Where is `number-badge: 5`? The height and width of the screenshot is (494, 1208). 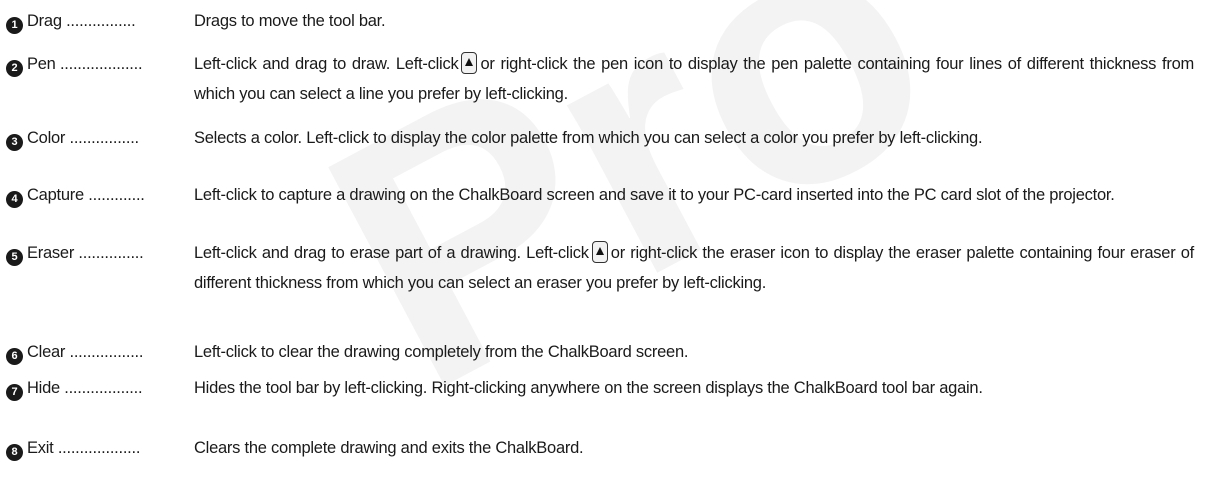 number-badge: 5 is located at coordinates (14, 257).